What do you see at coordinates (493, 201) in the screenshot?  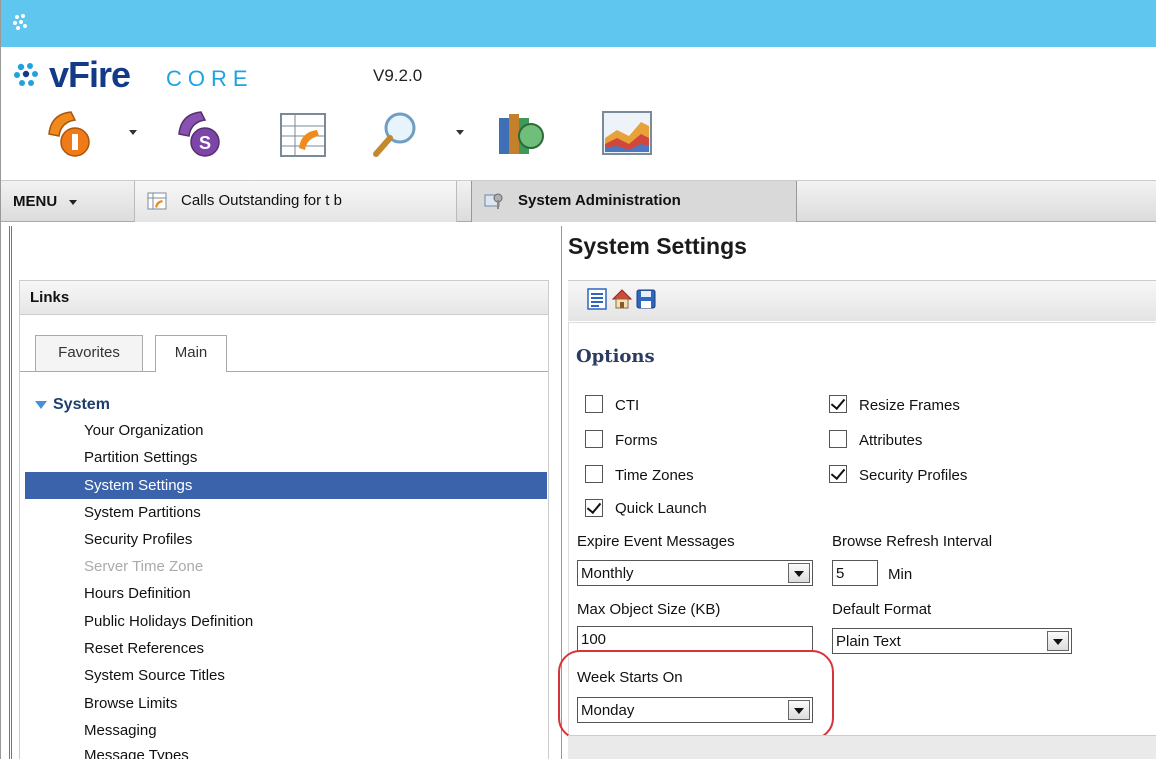 I see `system-admin-icon` at bounding box center [493, 201].